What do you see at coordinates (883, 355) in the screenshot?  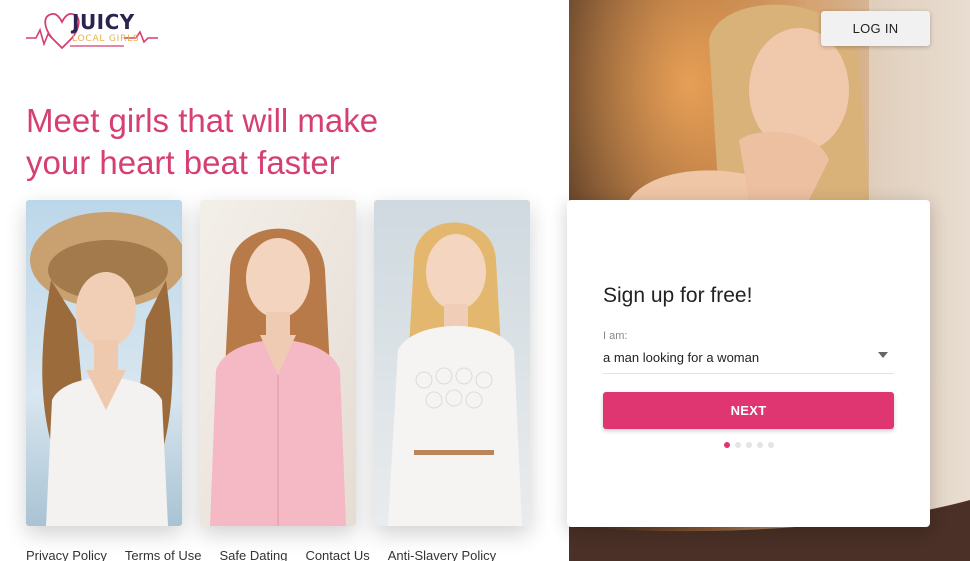 I see `dropdown-arrow-icon` at bounding box center [883, 355].